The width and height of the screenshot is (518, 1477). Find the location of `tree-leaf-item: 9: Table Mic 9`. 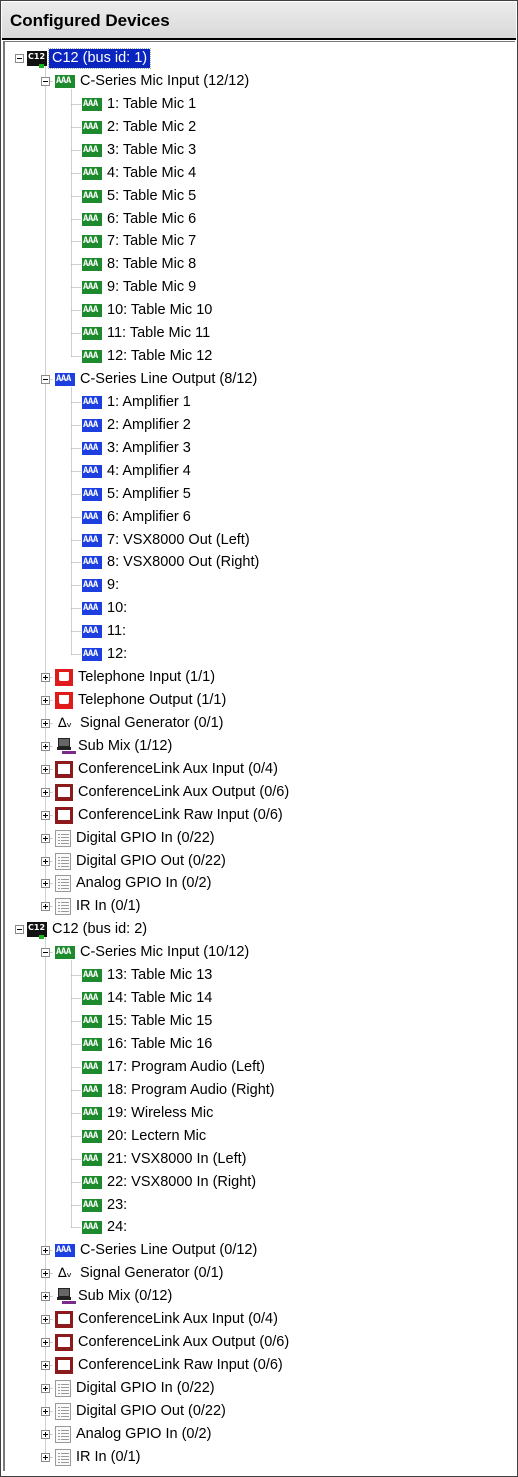

tree-leaf-item: 9: Table Mic 9 is located at coordinates (140, 287).